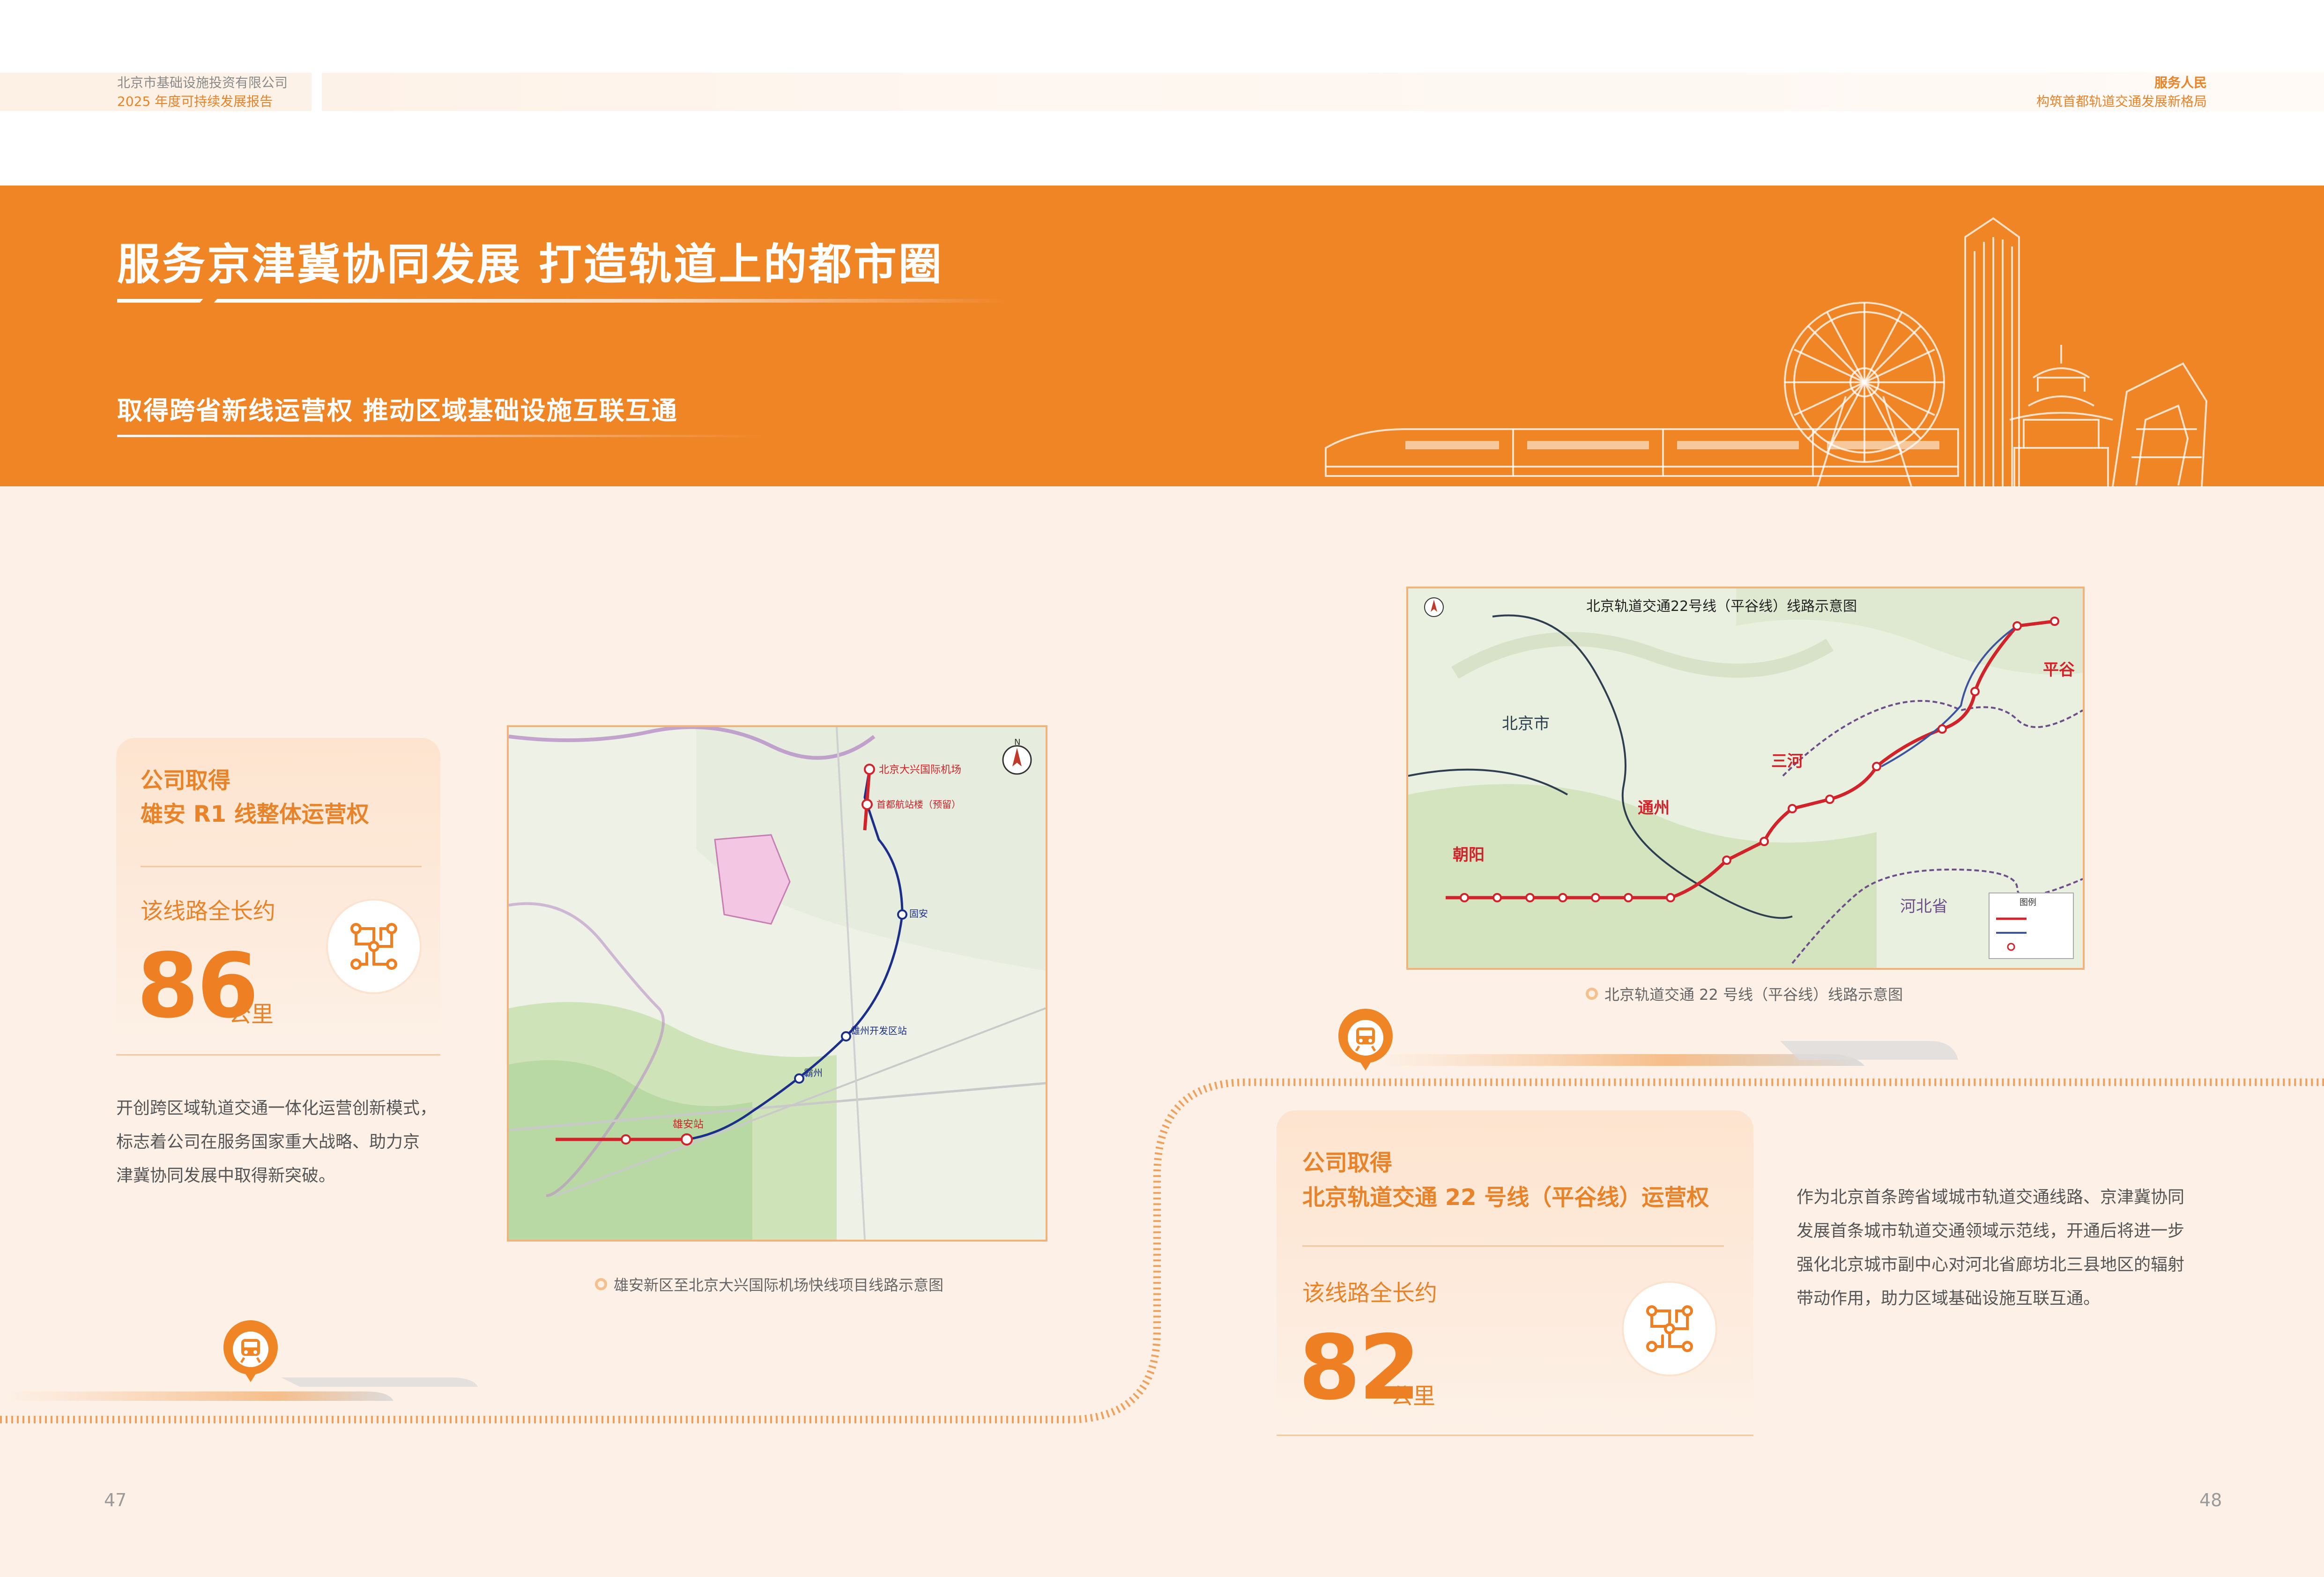  Describe the element at coordinates (814, 1073) in the screenshot. I see `map-label-bazhou: 霸州` at that location.